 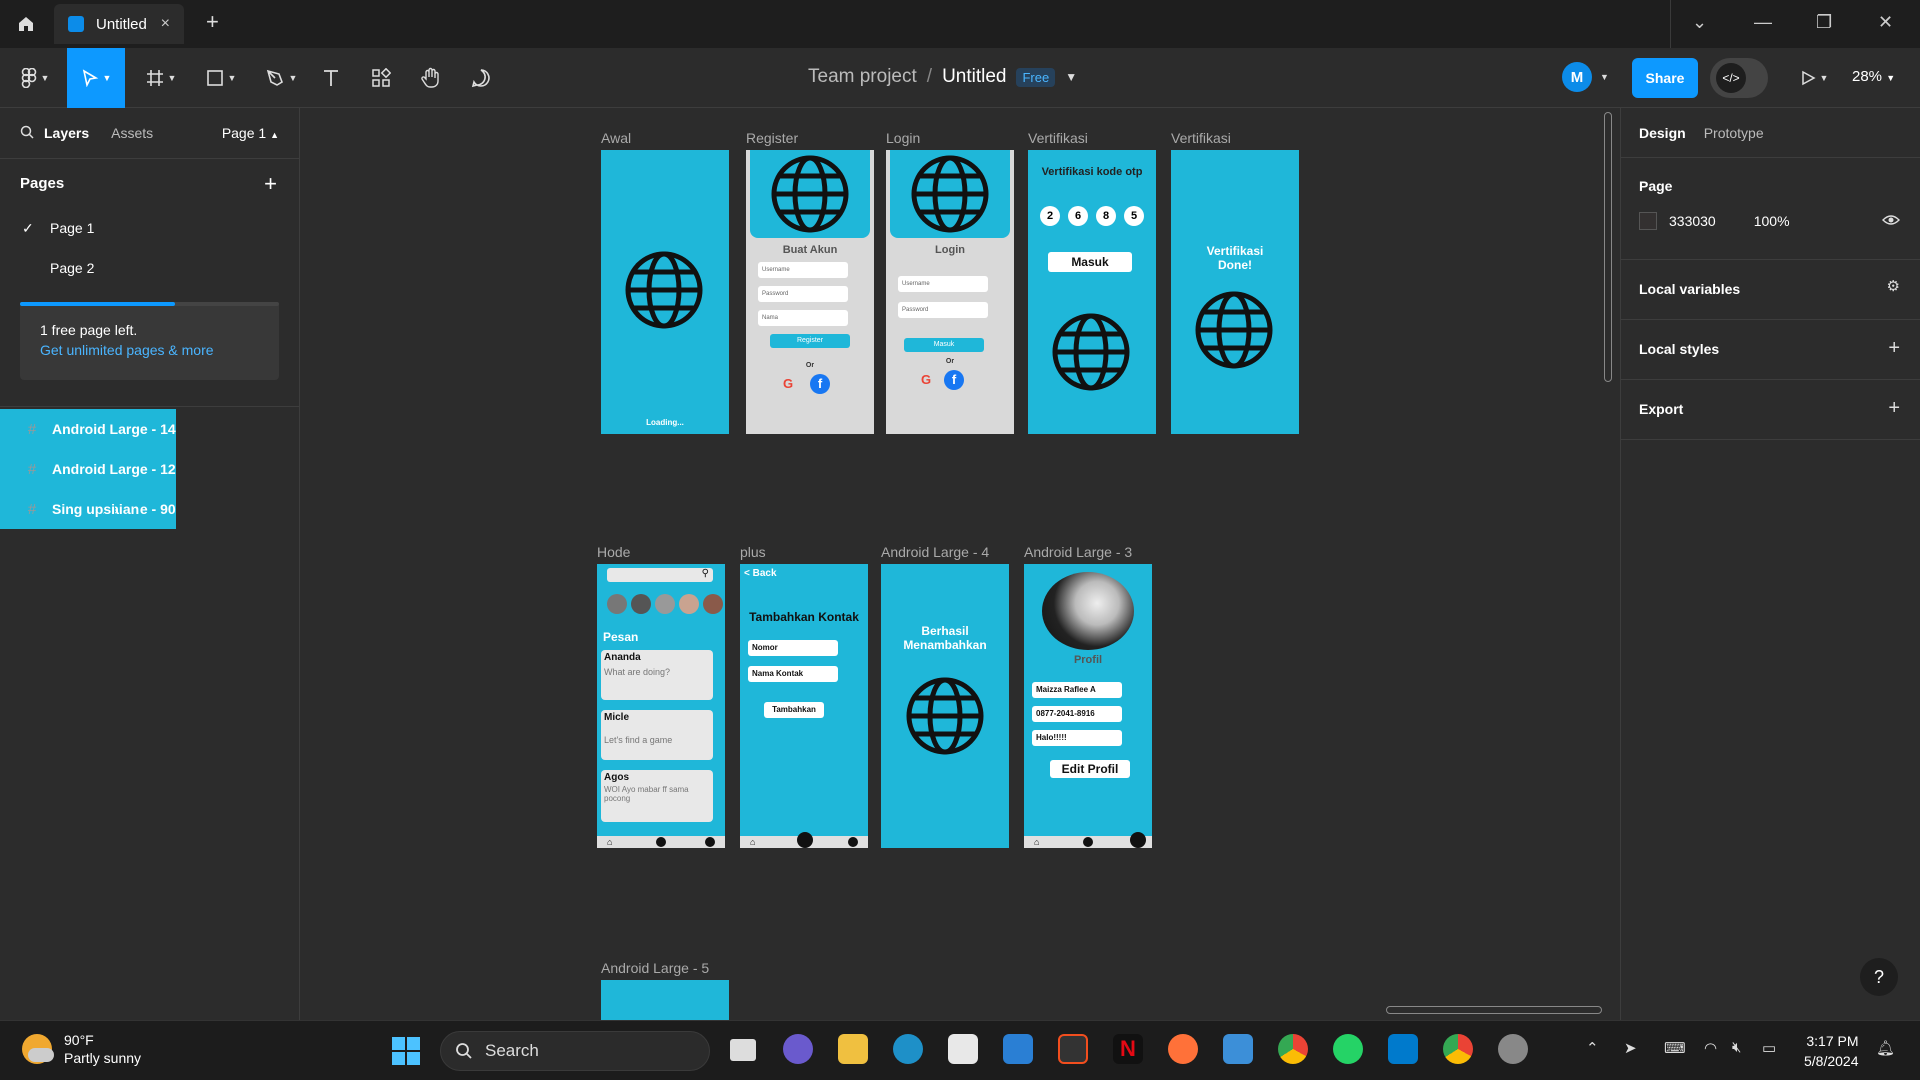 I want to click on tab-assets: Assets, so click(x=132, y=133).